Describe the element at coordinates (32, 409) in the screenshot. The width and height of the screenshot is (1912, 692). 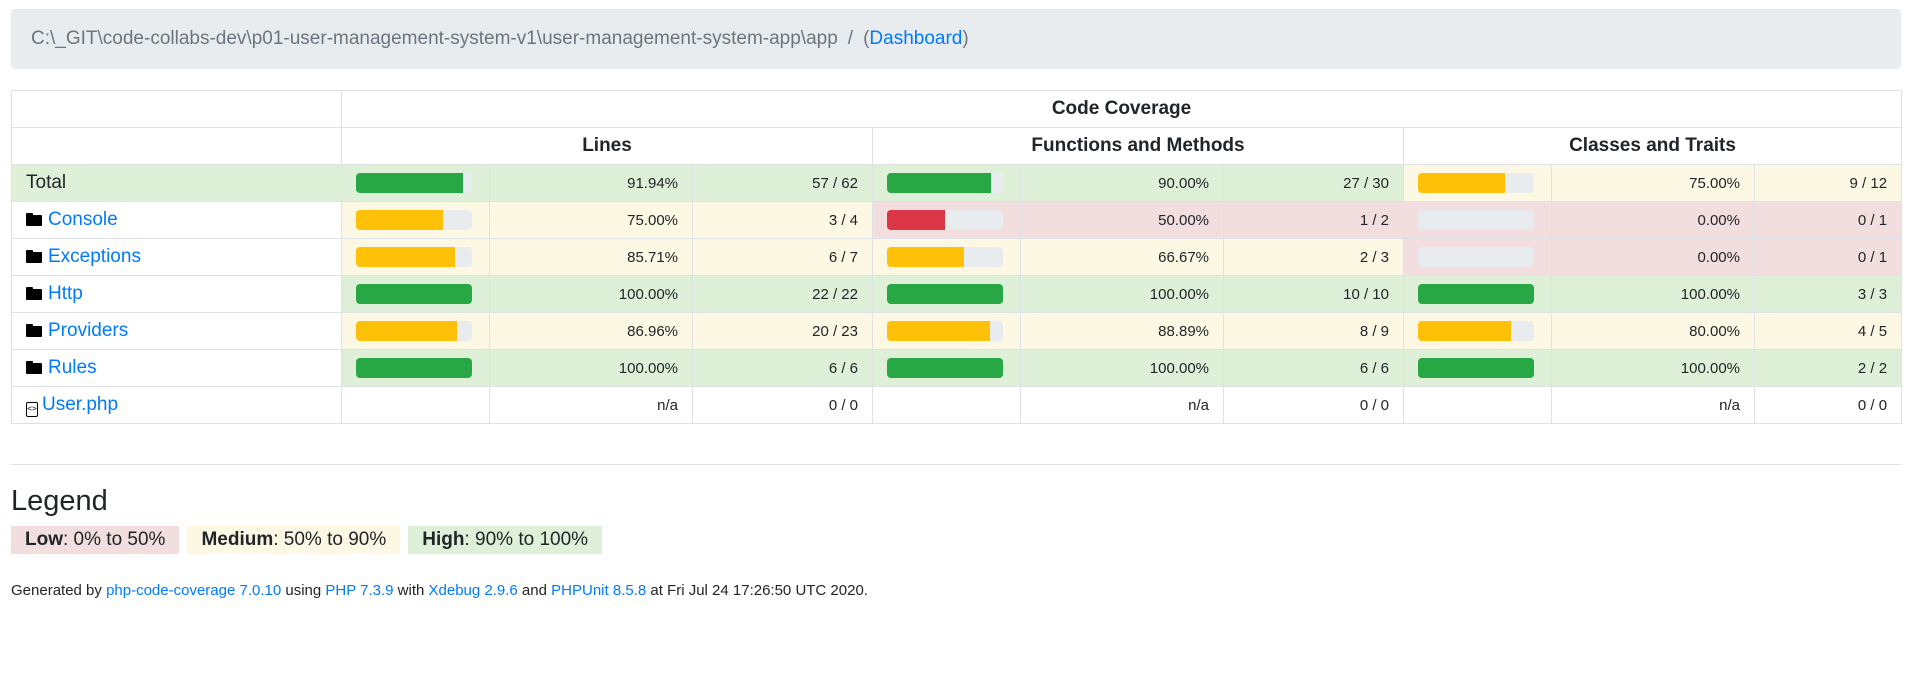
I see `file-code-icon: <>` at that location.